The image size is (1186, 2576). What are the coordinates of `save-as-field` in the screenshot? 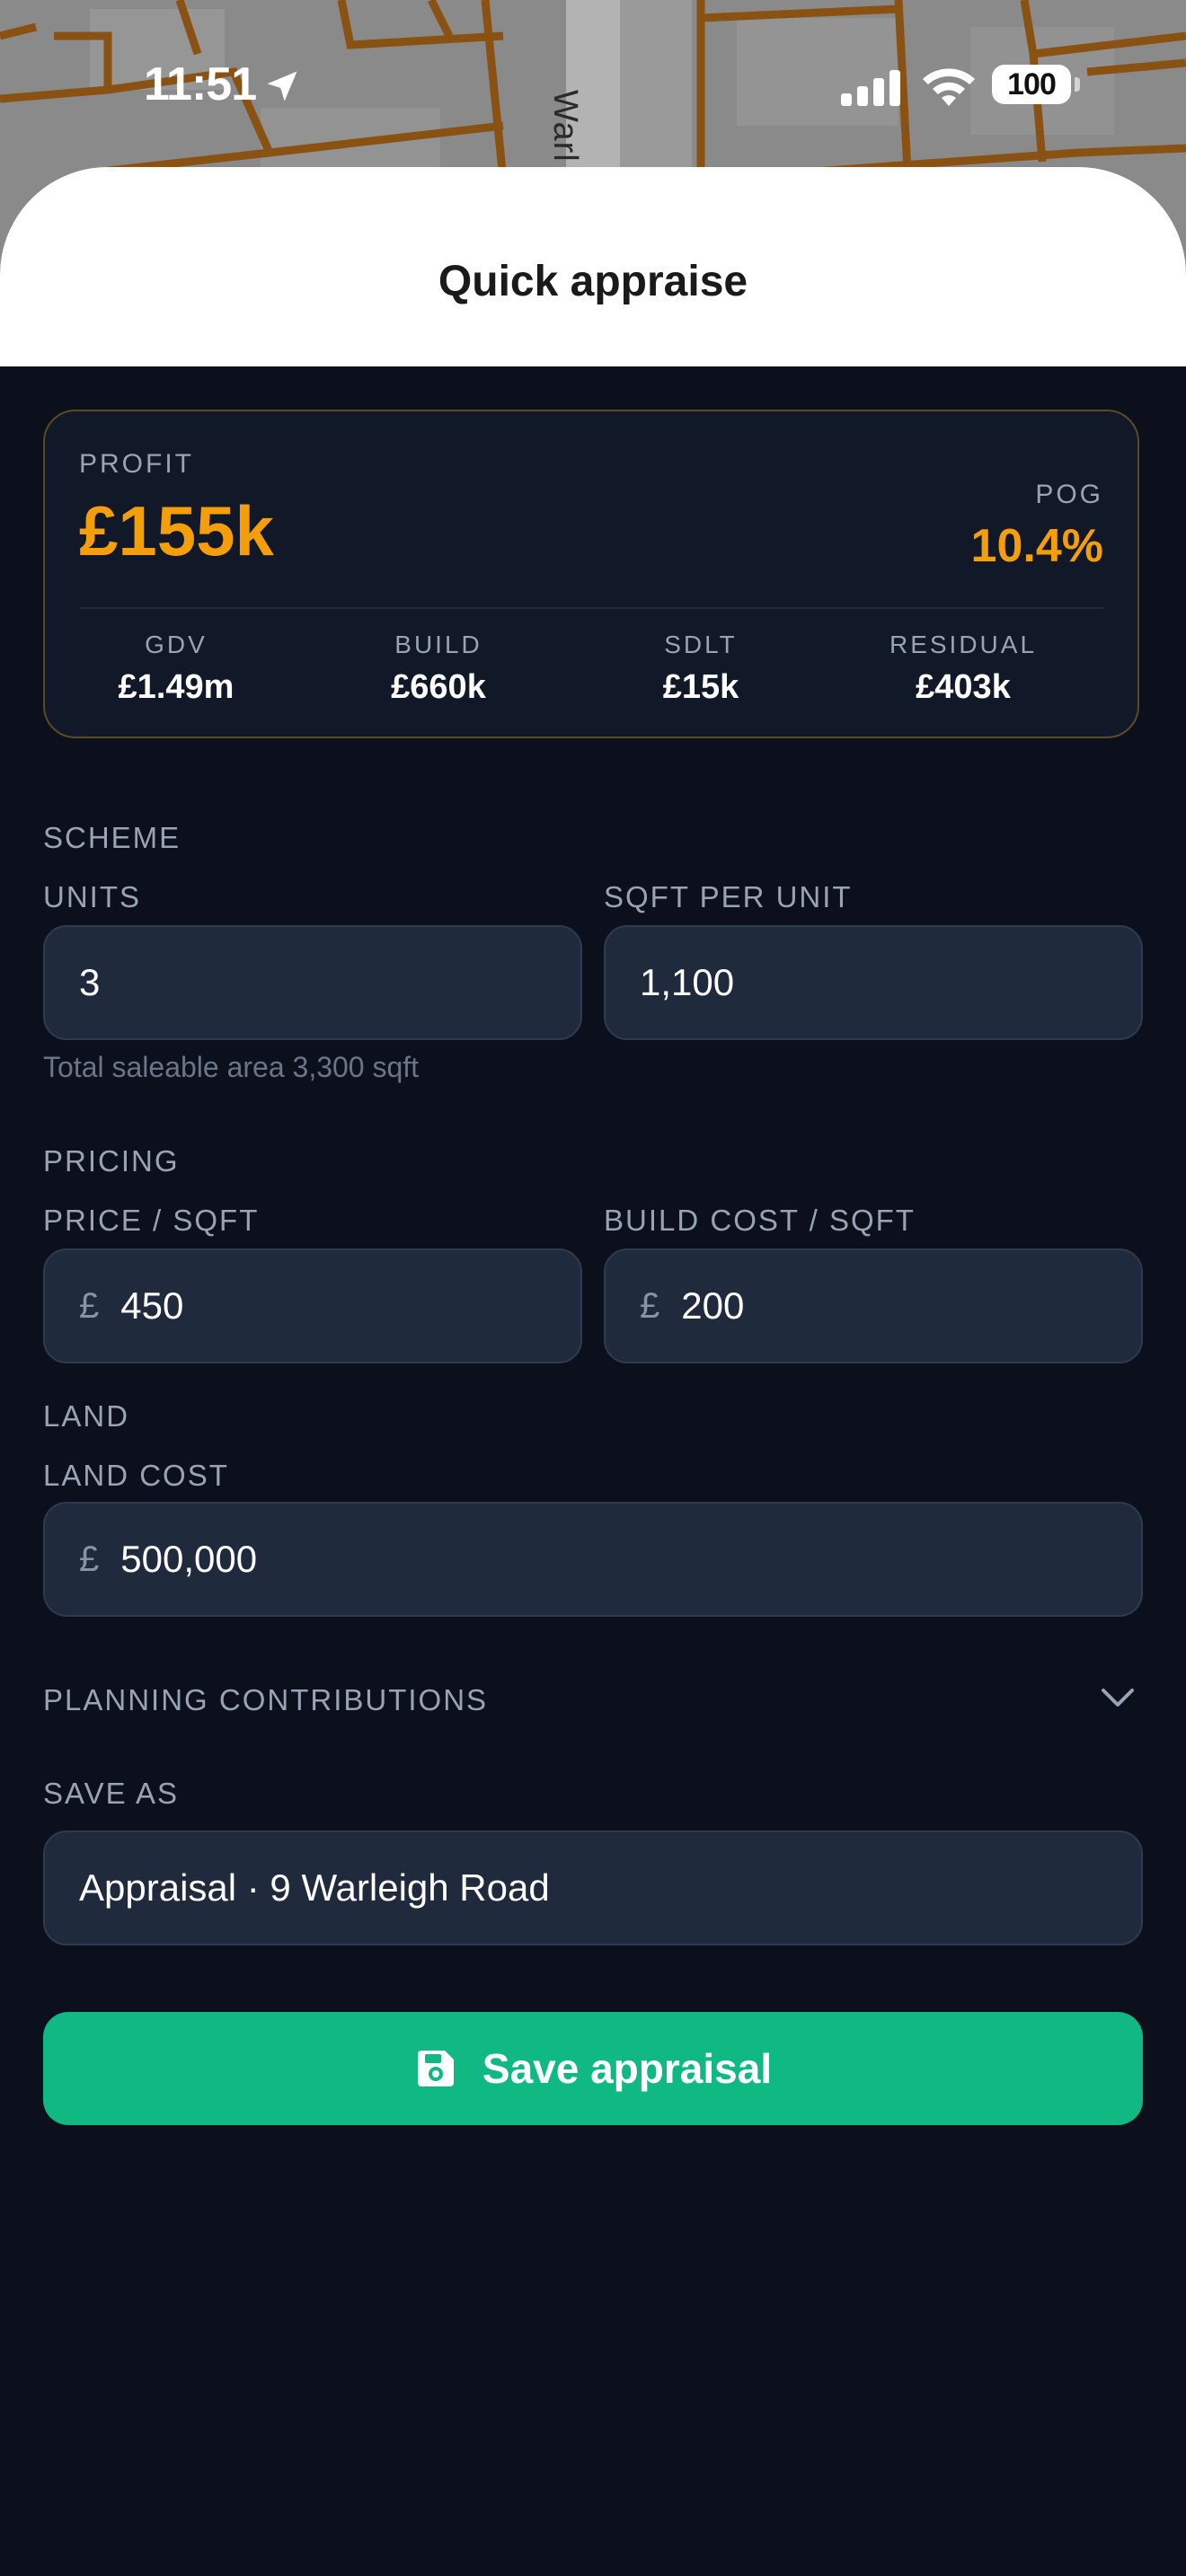 It's located at (593, 1888).